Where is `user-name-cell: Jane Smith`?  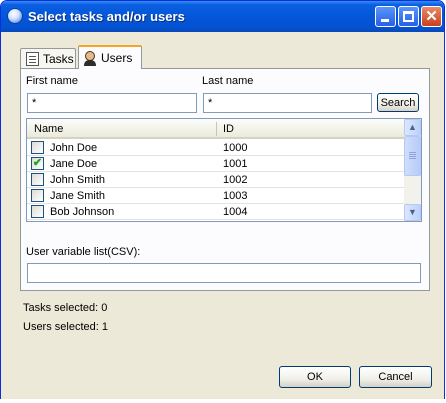 user-name-cell: Jane Smith is located at coordinates (78, 196).